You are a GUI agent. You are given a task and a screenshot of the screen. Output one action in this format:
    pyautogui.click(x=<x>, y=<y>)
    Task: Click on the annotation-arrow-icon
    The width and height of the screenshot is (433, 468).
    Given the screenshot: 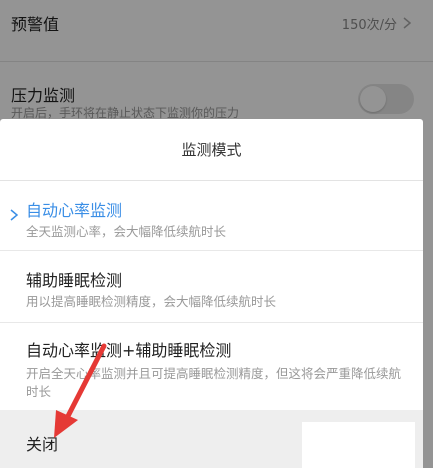 What is the action you would take?
    pyautogui.click(x=80, y=390)
    